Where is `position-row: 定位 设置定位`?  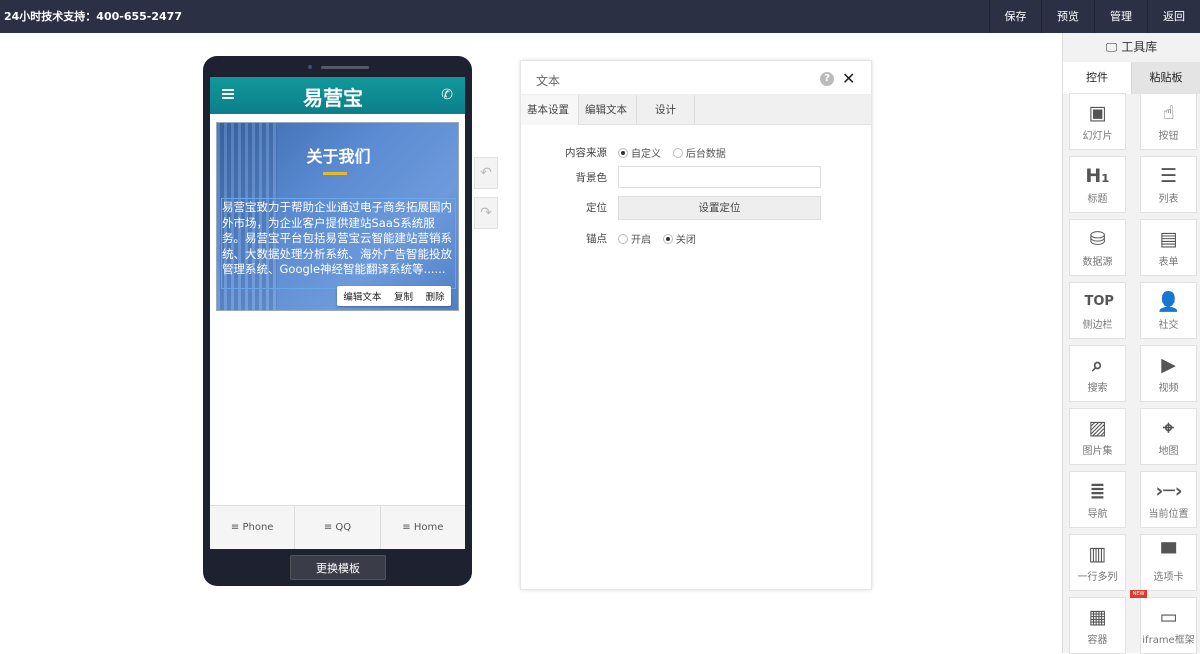 position-row: 定位 设置定位 is located at coordinates (697, 208).